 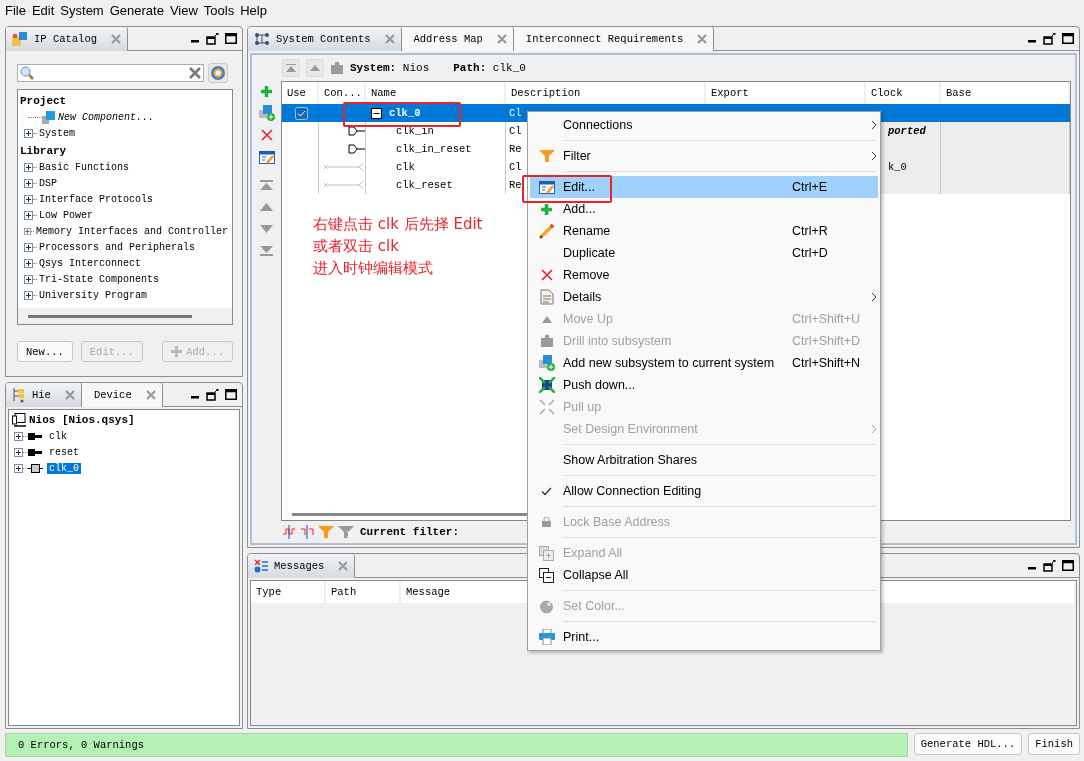 What do you see at coordinates (398, 224) in the screenshot?
I see `annotation-text: 右键点击 clk 后先择 Edit` at bounding box center [398, 224].